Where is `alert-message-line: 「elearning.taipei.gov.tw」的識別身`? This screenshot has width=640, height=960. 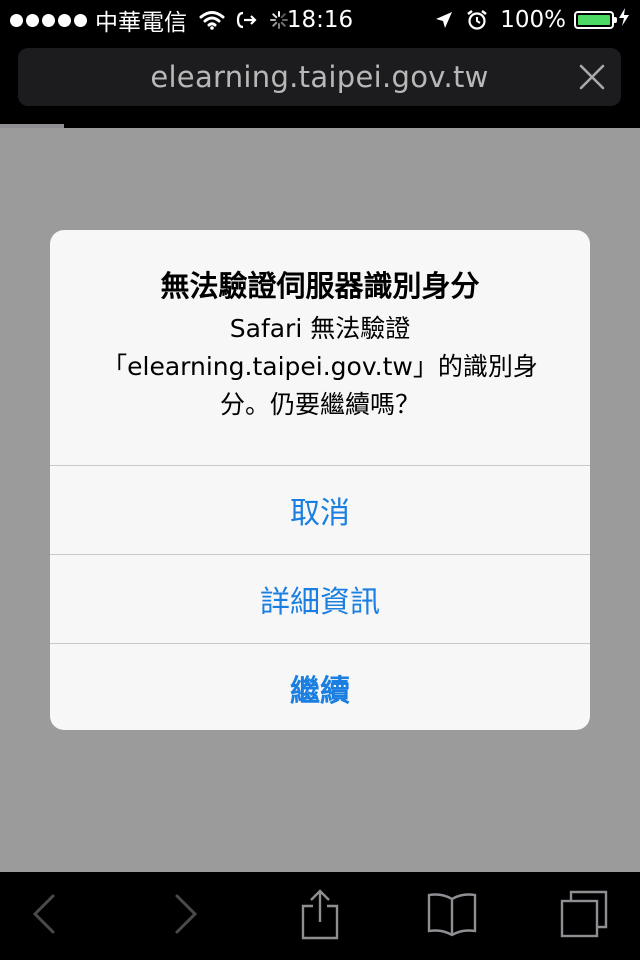 alert-message-line: 「elearning.taipei.gov.tw」的識別身 is located at coordinates (320, 366).